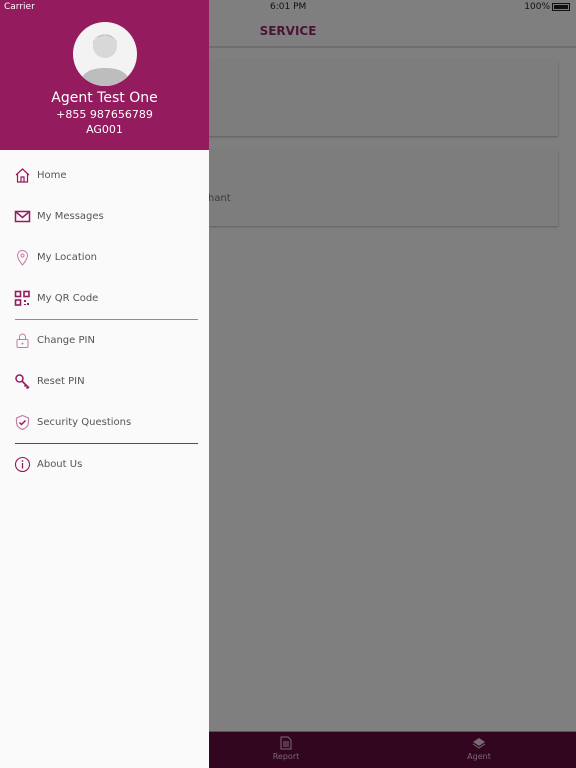  I want to click on key-icon, so click(22, 382).